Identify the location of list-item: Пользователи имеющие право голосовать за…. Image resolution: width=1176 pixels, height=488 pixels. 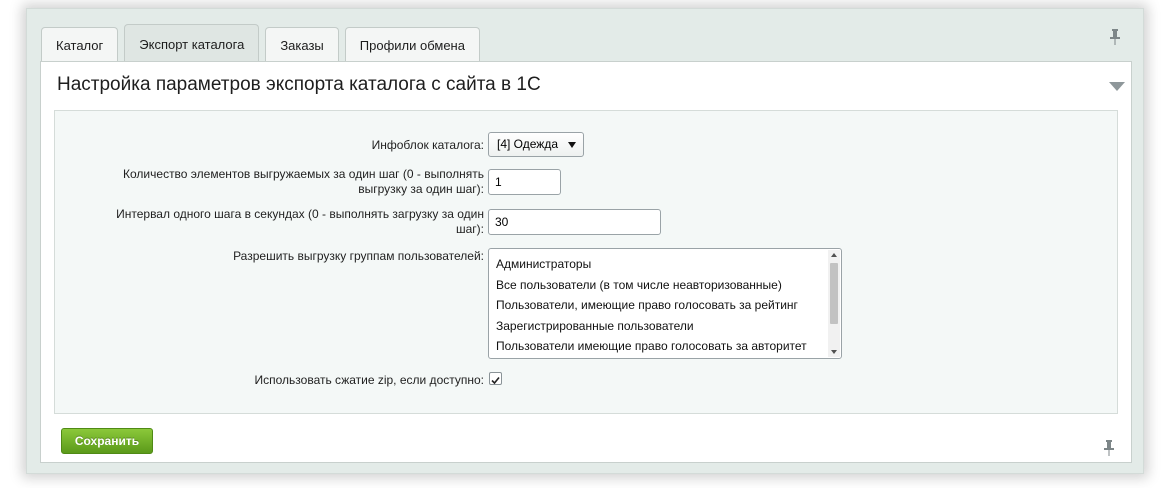
(651, 346).